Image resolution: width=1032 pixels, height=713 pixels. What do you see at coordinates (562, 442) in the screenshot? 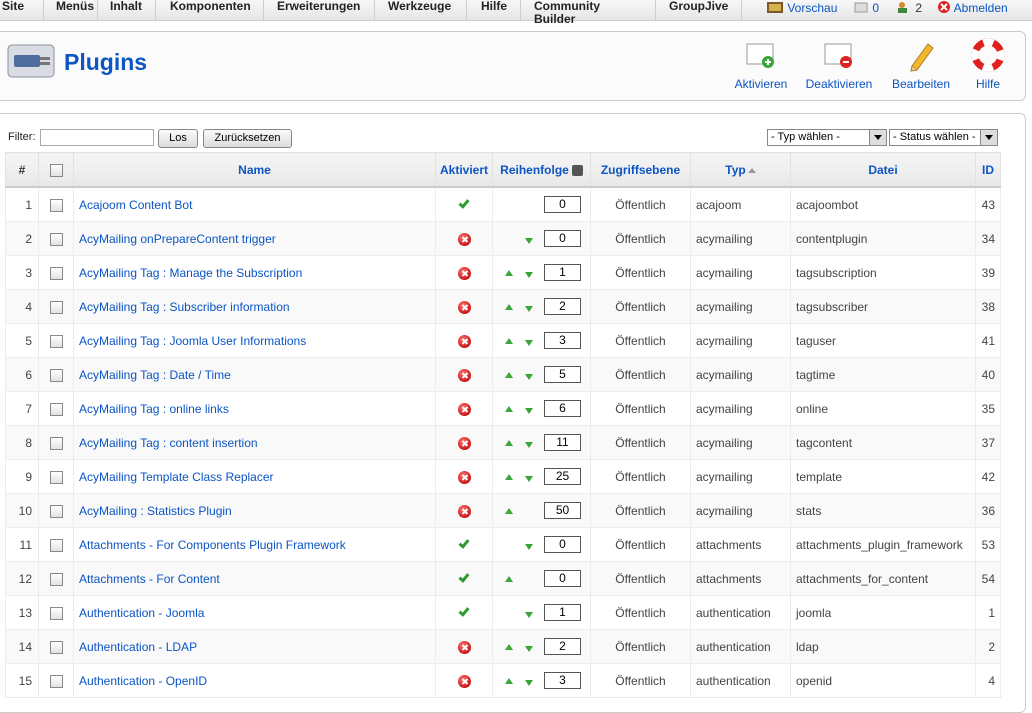
I see `order-input: 11` at bounding box center [562, 442].